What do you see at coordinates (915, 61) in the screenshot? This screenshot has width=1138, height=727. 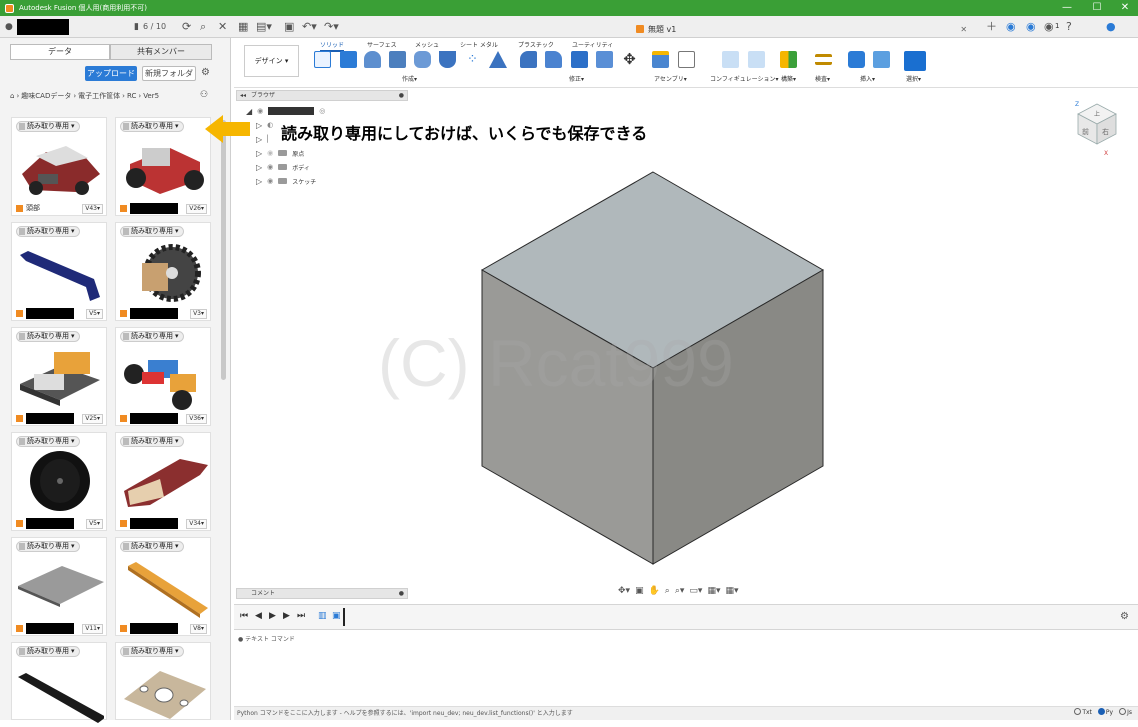 I see `select-icon` at bounding box center [915, 61].